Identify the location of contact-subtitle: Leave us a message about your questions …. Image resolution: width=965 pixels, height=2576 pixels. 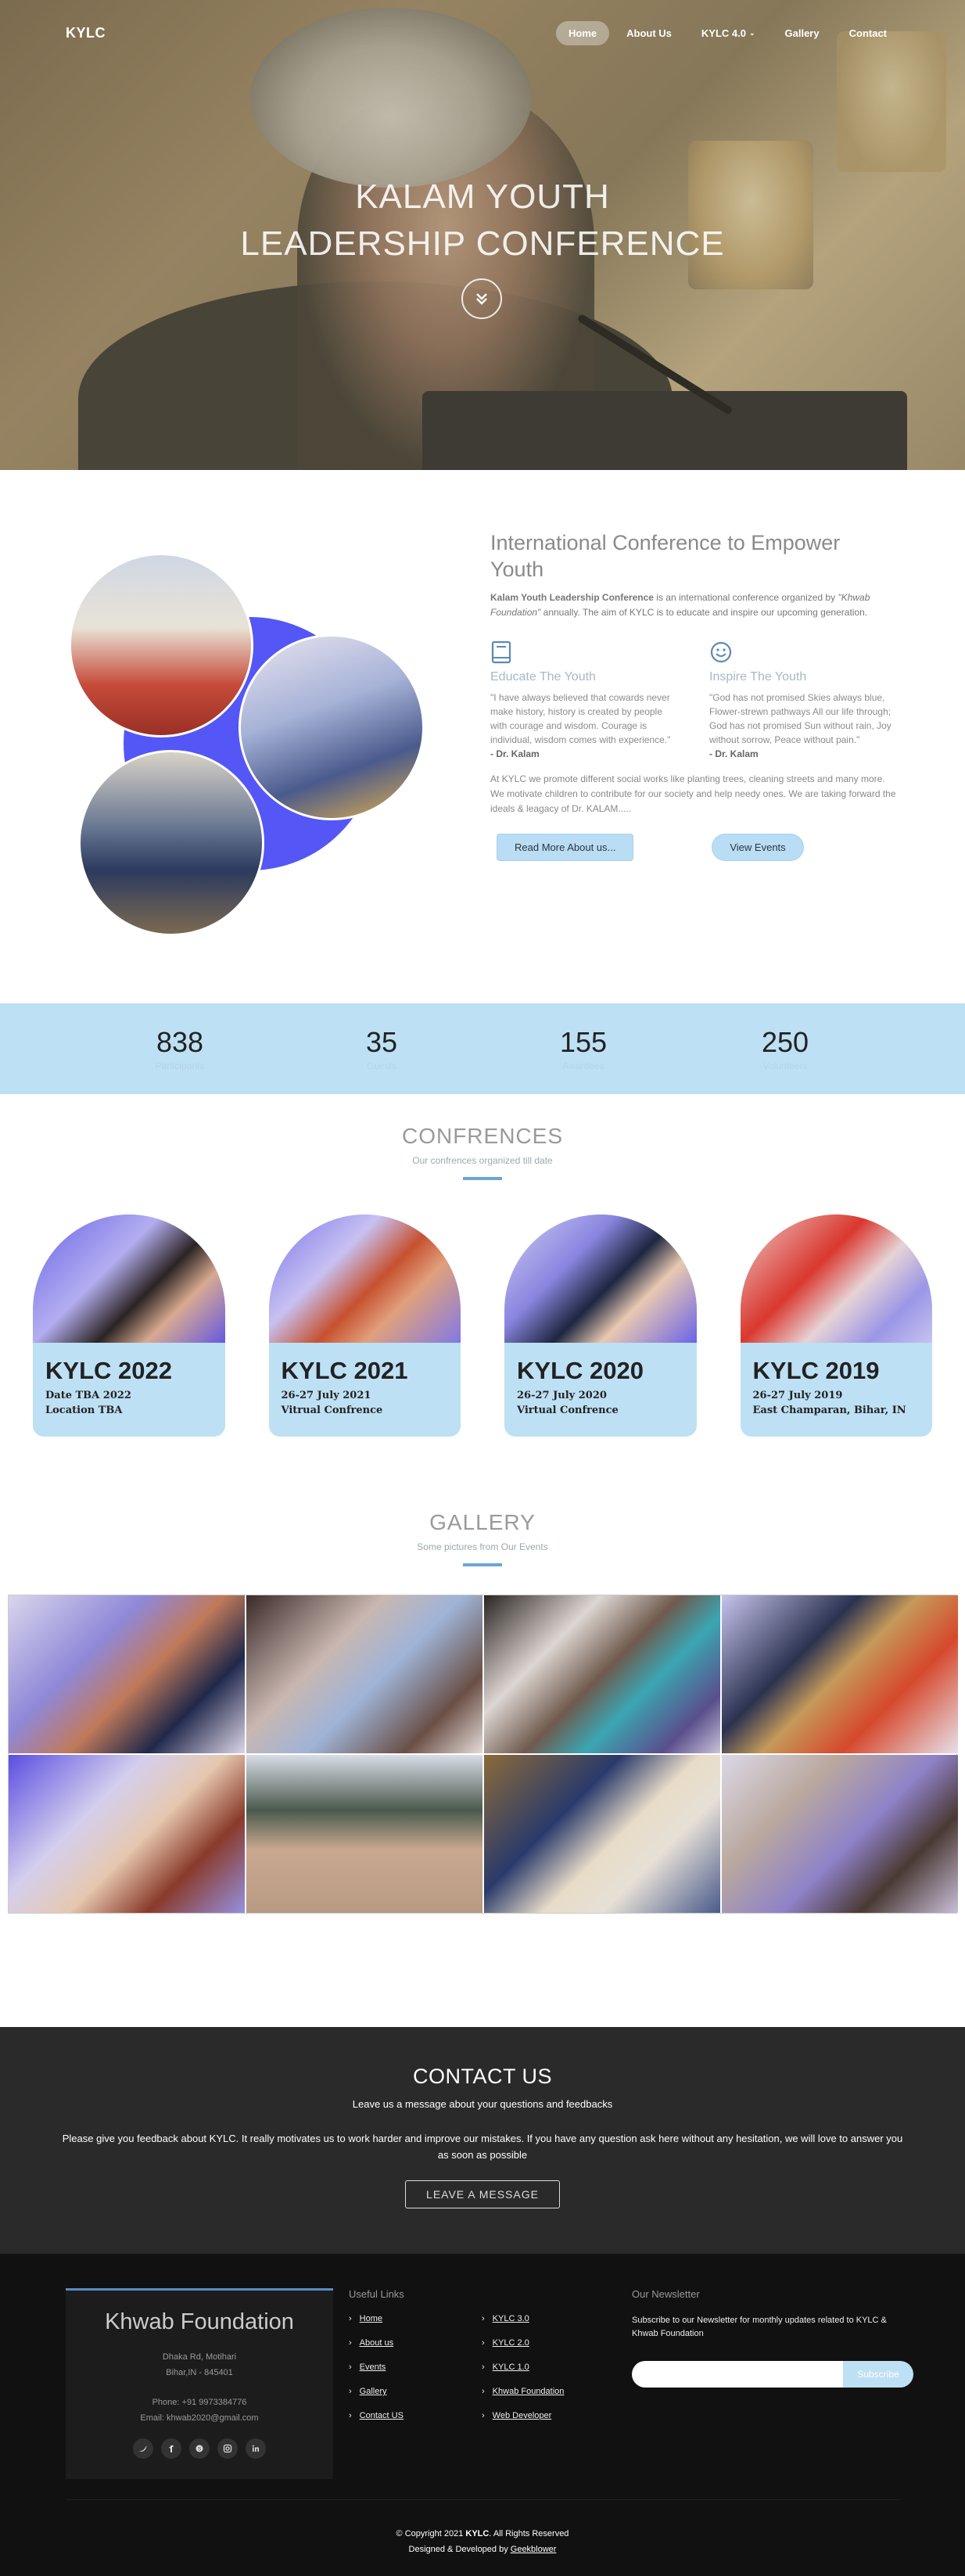
(482, 2104).